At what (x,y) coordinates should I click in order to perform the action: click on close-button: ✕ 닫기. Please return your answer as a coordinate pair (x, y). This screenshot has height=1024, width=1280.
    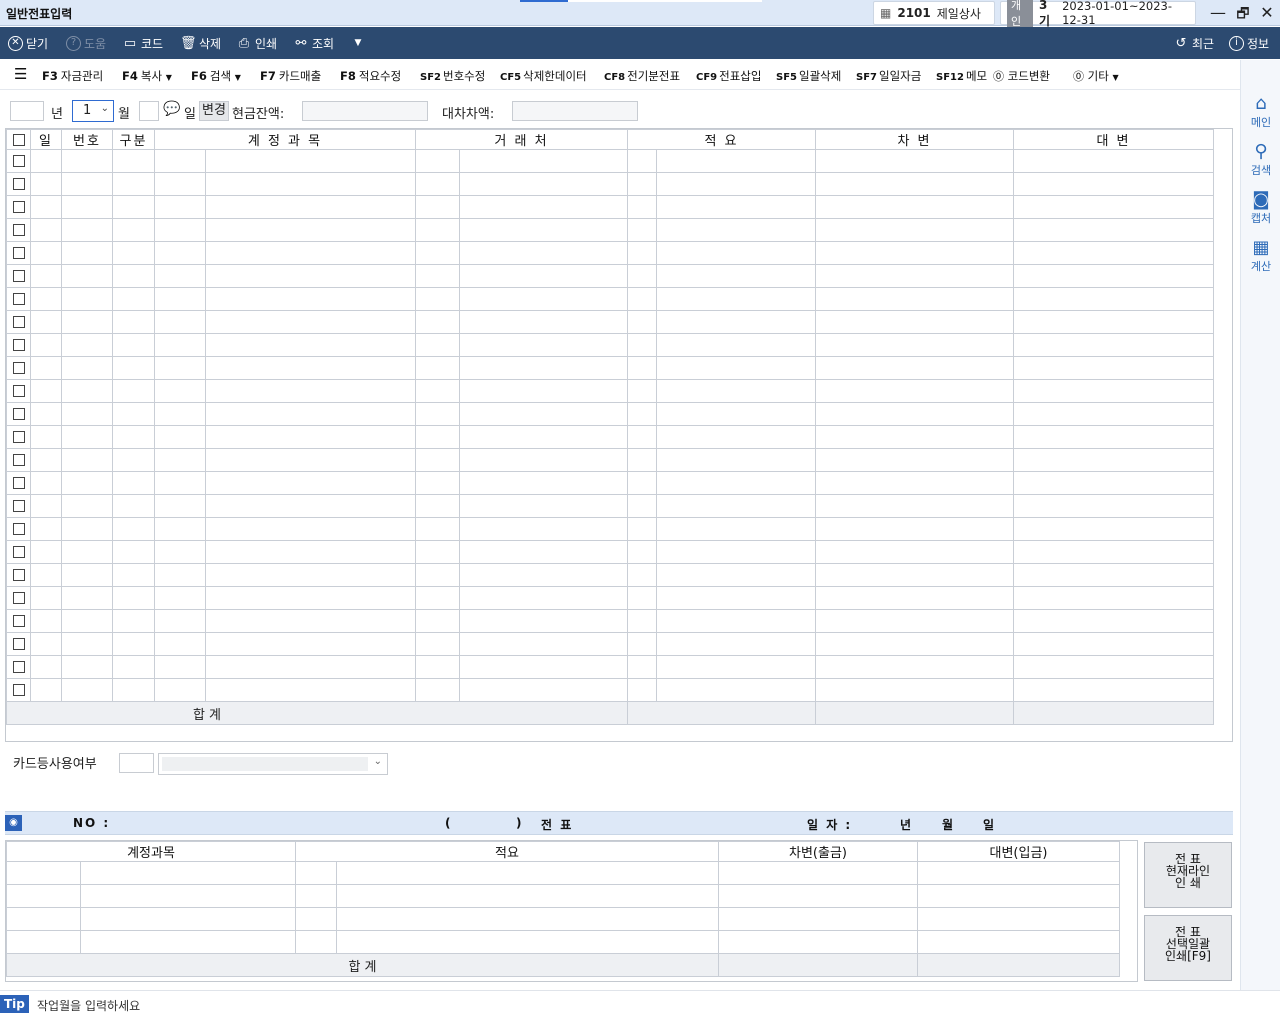
    Looking at the image, I should click on (28, 43).